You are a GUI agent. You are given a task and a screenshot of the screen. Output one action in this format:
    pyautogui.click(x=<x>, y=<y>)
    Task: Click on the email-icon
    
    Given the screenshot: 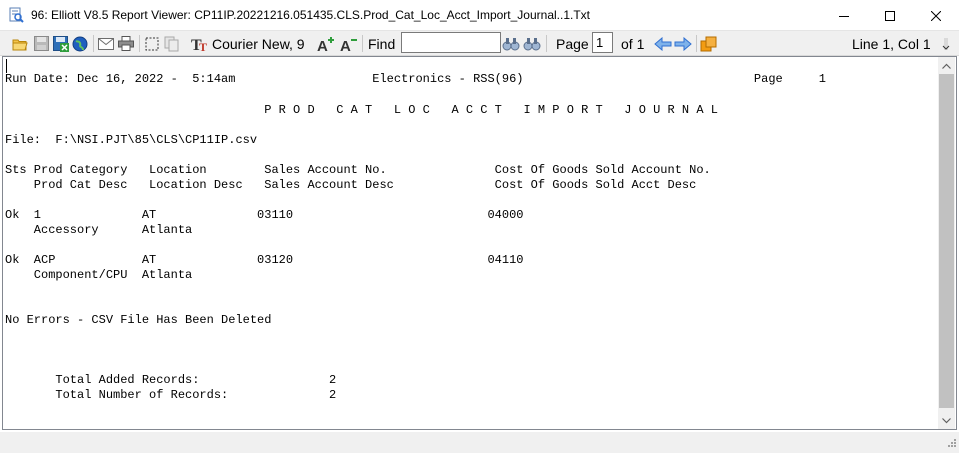 What is the action you would take?
    pyautogui.click(x=106, y=43)
    